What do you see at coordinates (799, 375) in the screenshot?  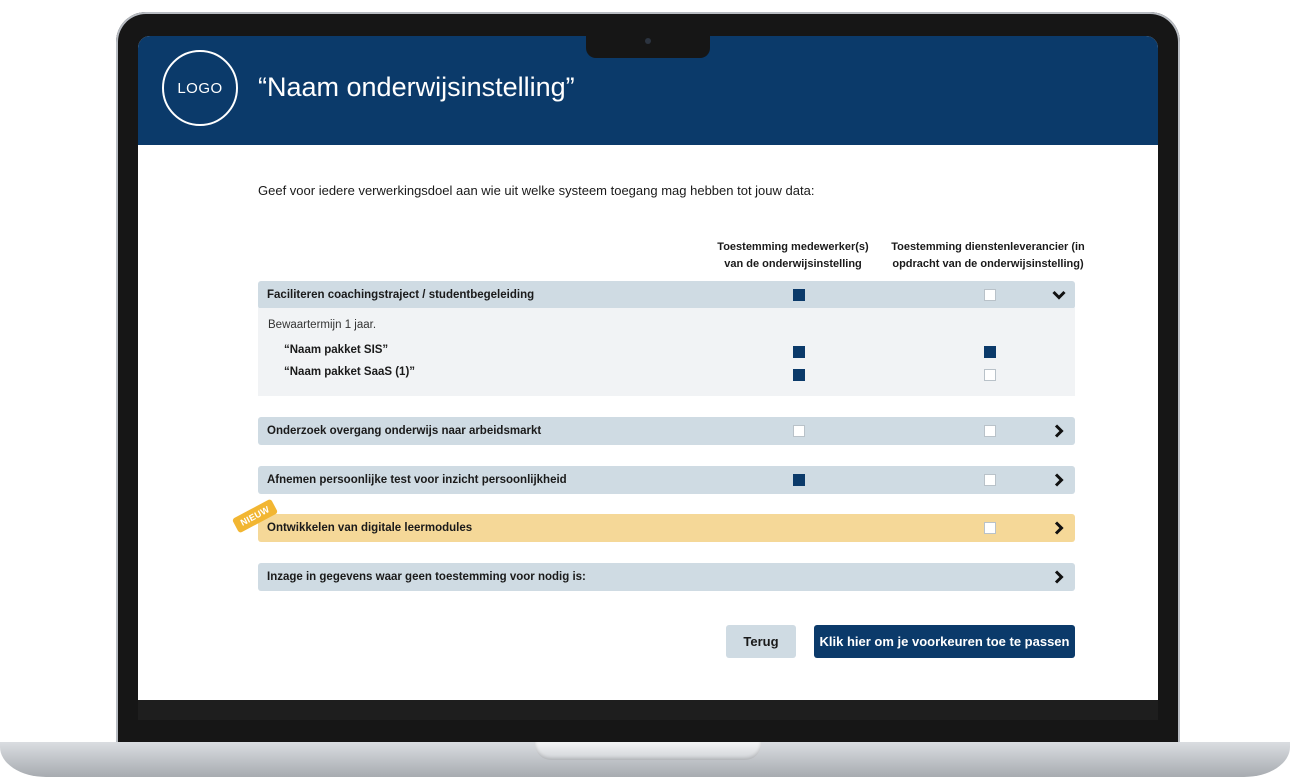 I see `package-saas-employee-checkbox` at bounding box center [799, 375].